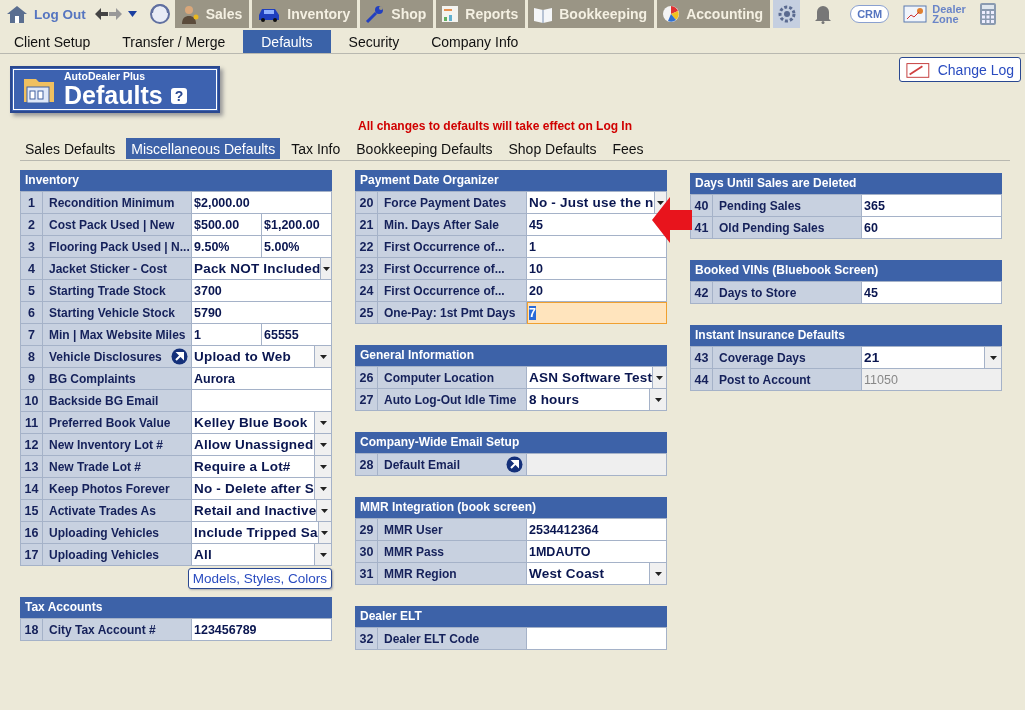  Describe the element at coordinates (543, 14) in the screenshot. I see `book-icon` at that location.